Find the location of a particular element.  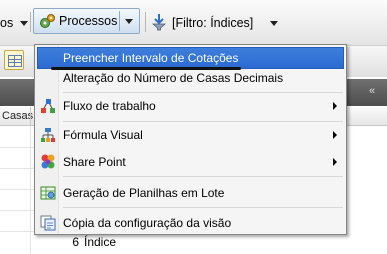

menu-item-geracao-planilhas: Geração de Planilhas em Lote is located at coordinates (190, 193).